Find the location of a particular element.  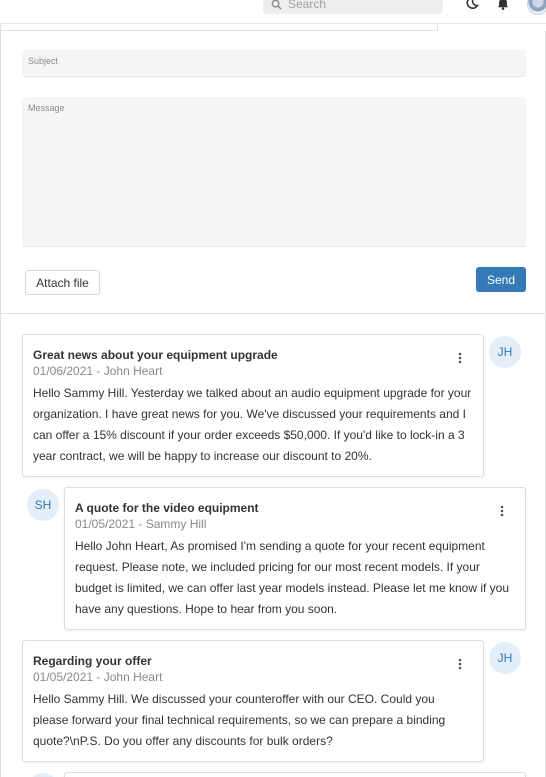

user-avatar is located at coordinates (536, 7).